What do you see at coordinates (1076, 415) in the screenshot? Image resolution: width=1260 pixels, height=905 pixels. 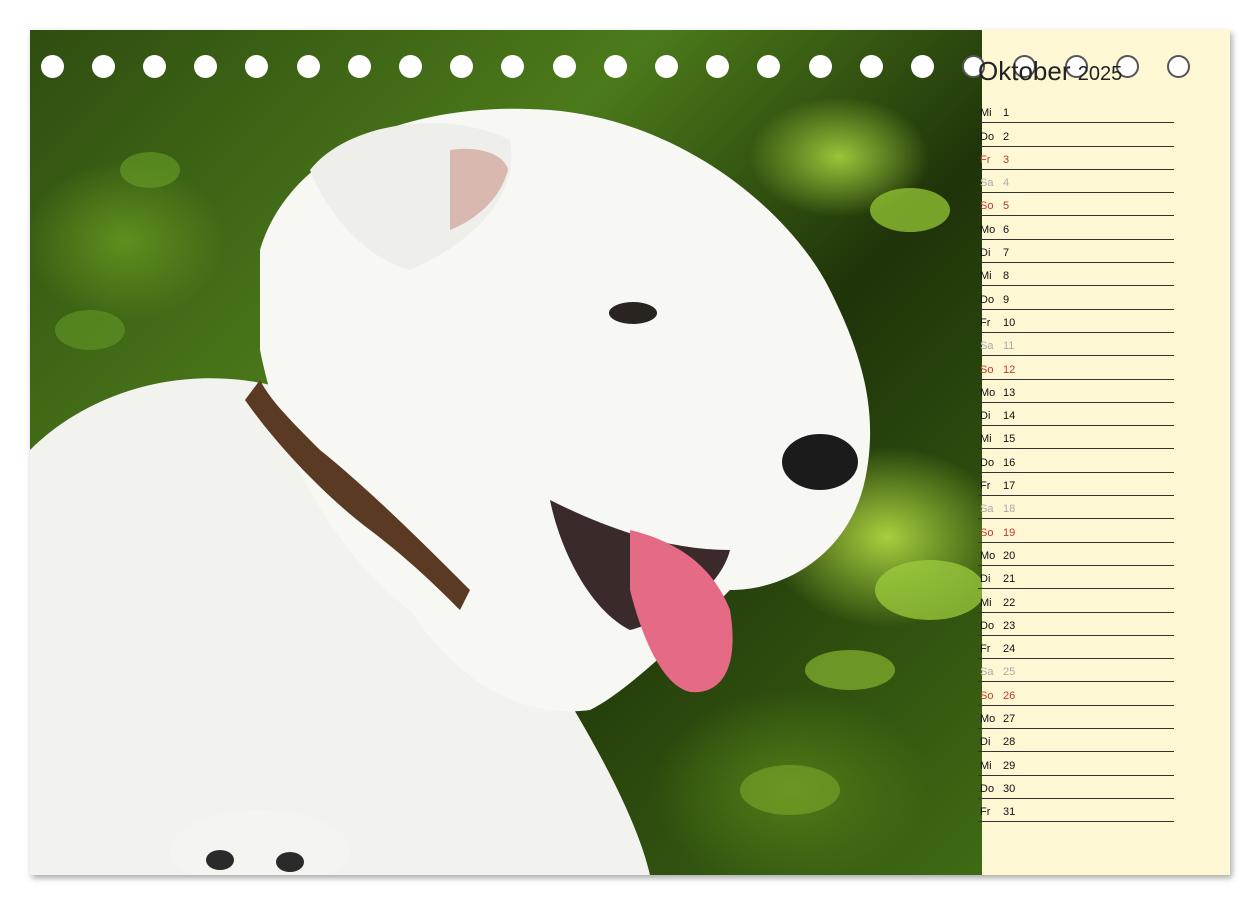 I see `day-row: Di 14` at bounding box center [1076, 415].